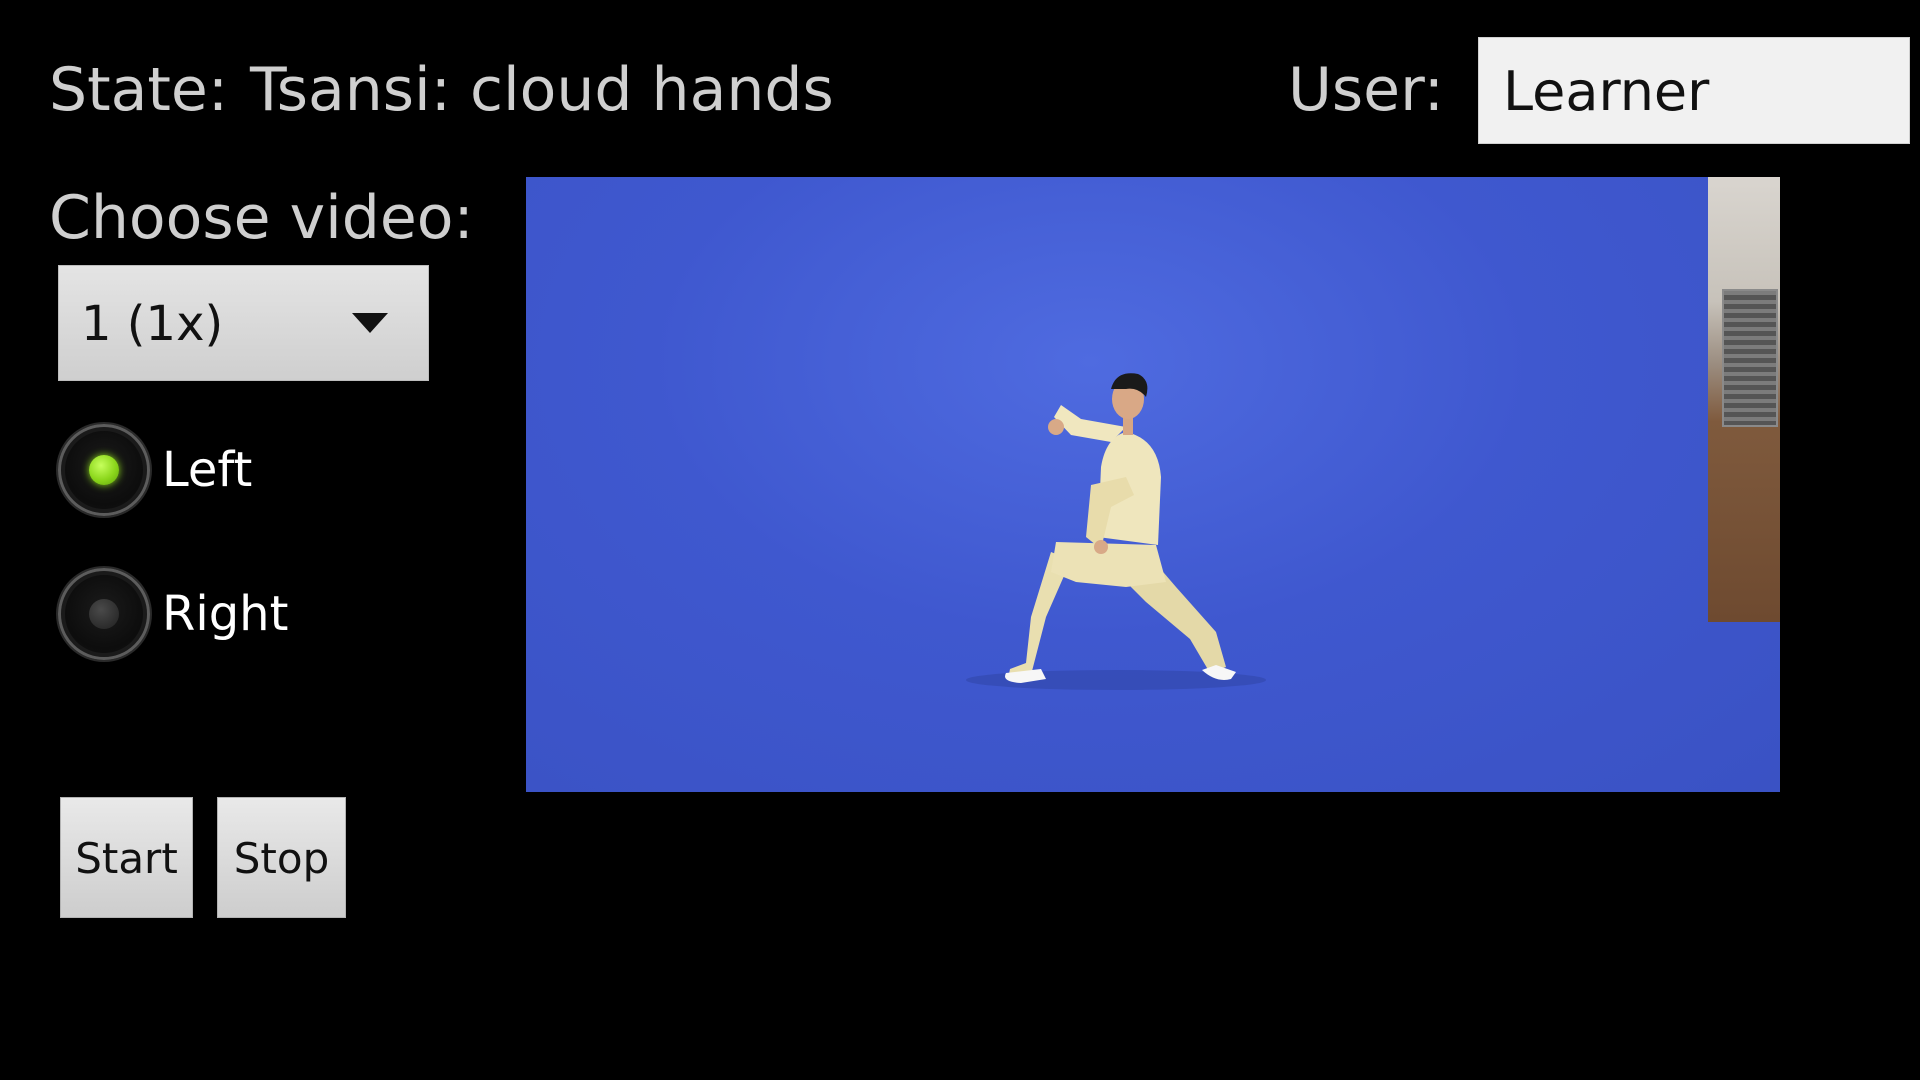  I want to click on choose-video-label: Choose video:, so click(261, 218).